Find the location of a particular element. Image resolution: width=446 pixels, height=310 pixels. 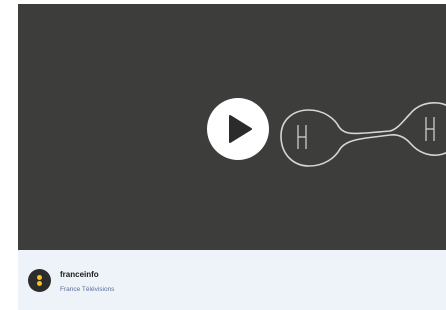

play-icon is located at coordinates (240, 129).